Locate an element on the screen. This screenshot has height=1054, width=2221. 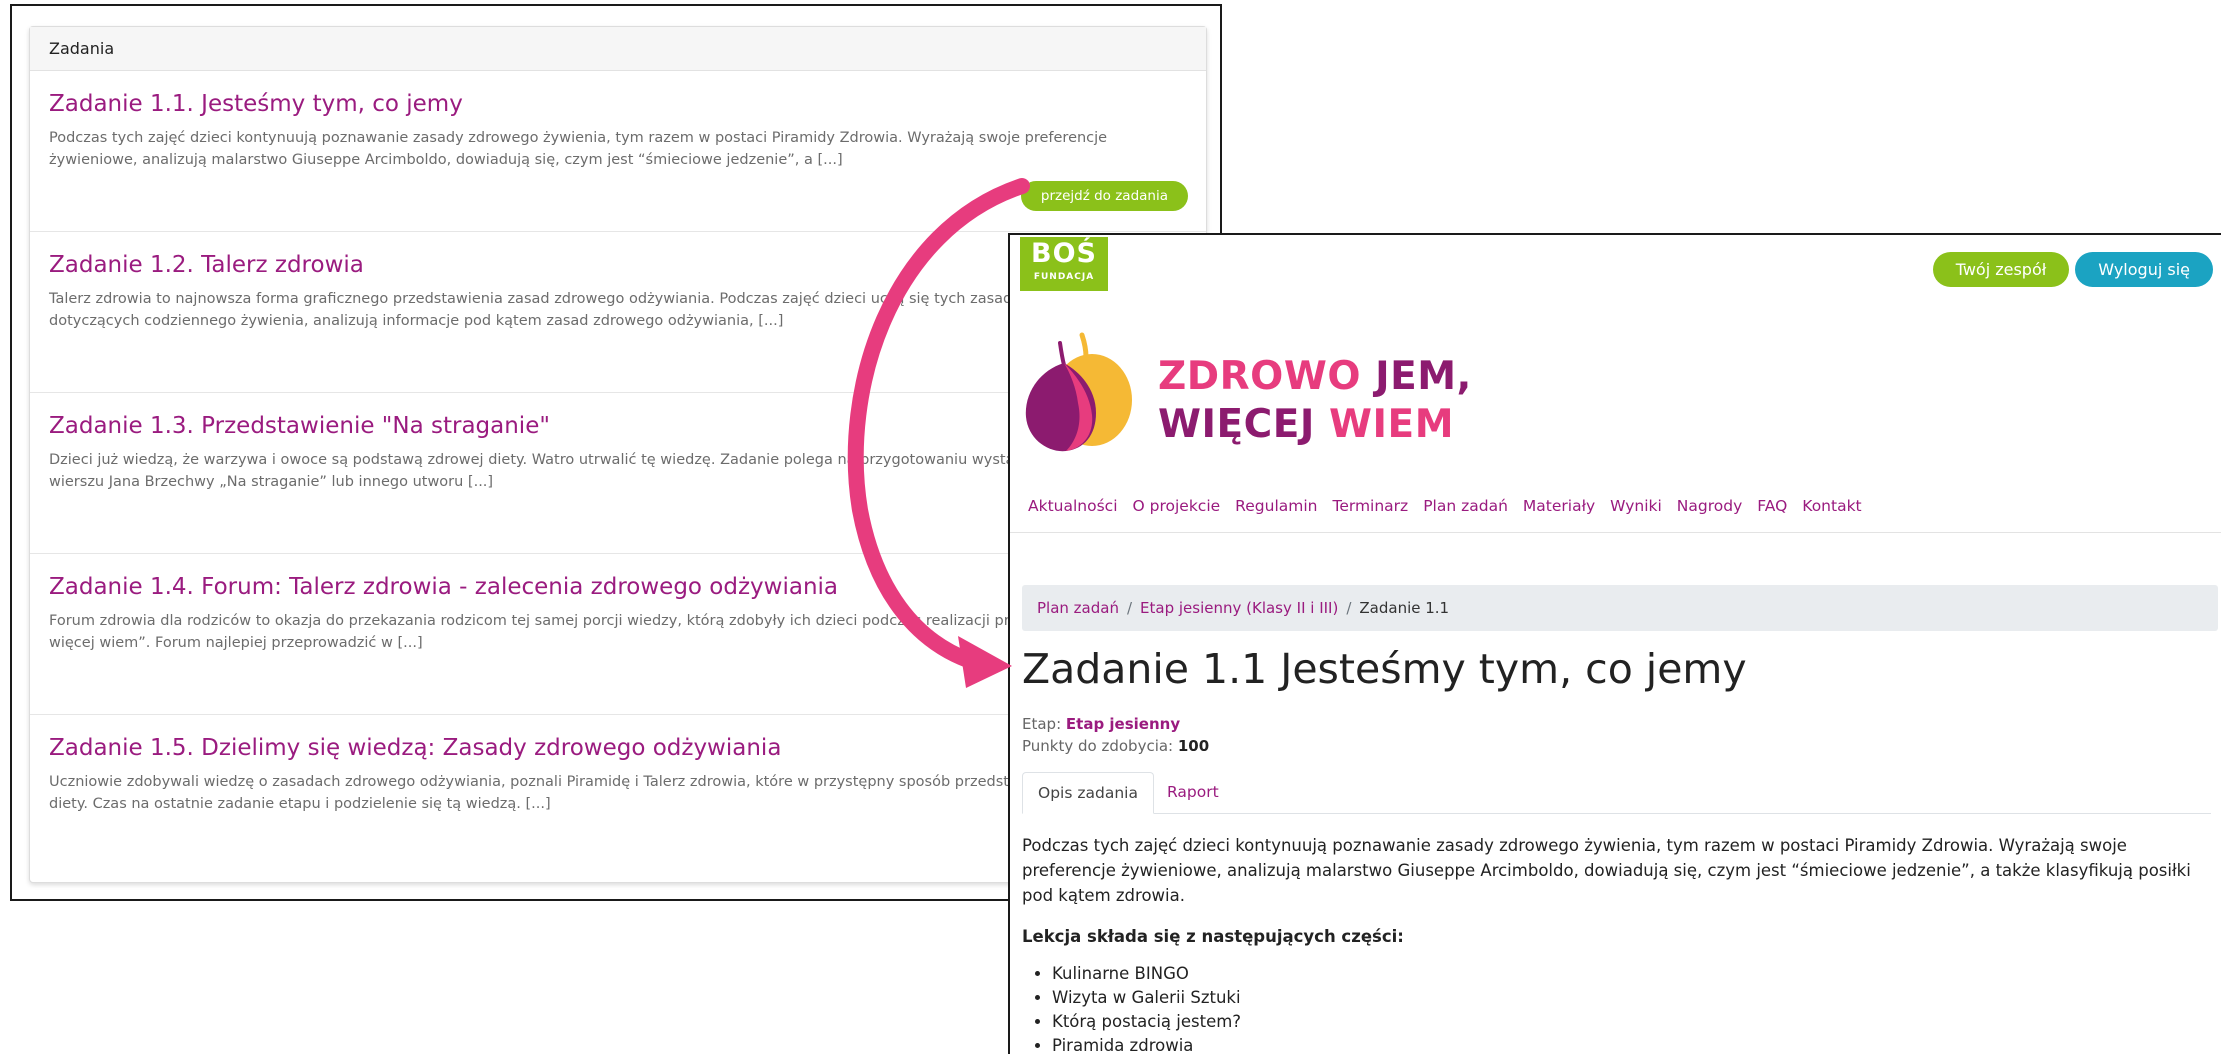
nav-item-plan-zadan: Plan zadań is located at coordinates (1465, 506).